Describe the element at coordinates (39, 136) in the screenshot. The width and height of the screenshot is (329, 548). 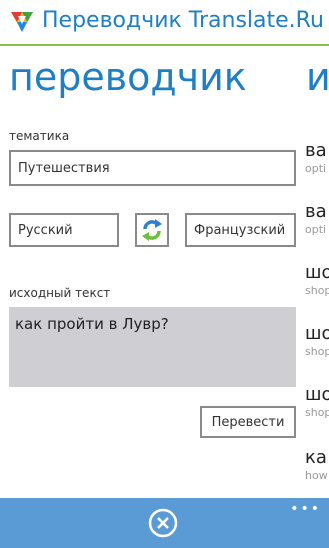
I see `topic-label: тематика` at that location.